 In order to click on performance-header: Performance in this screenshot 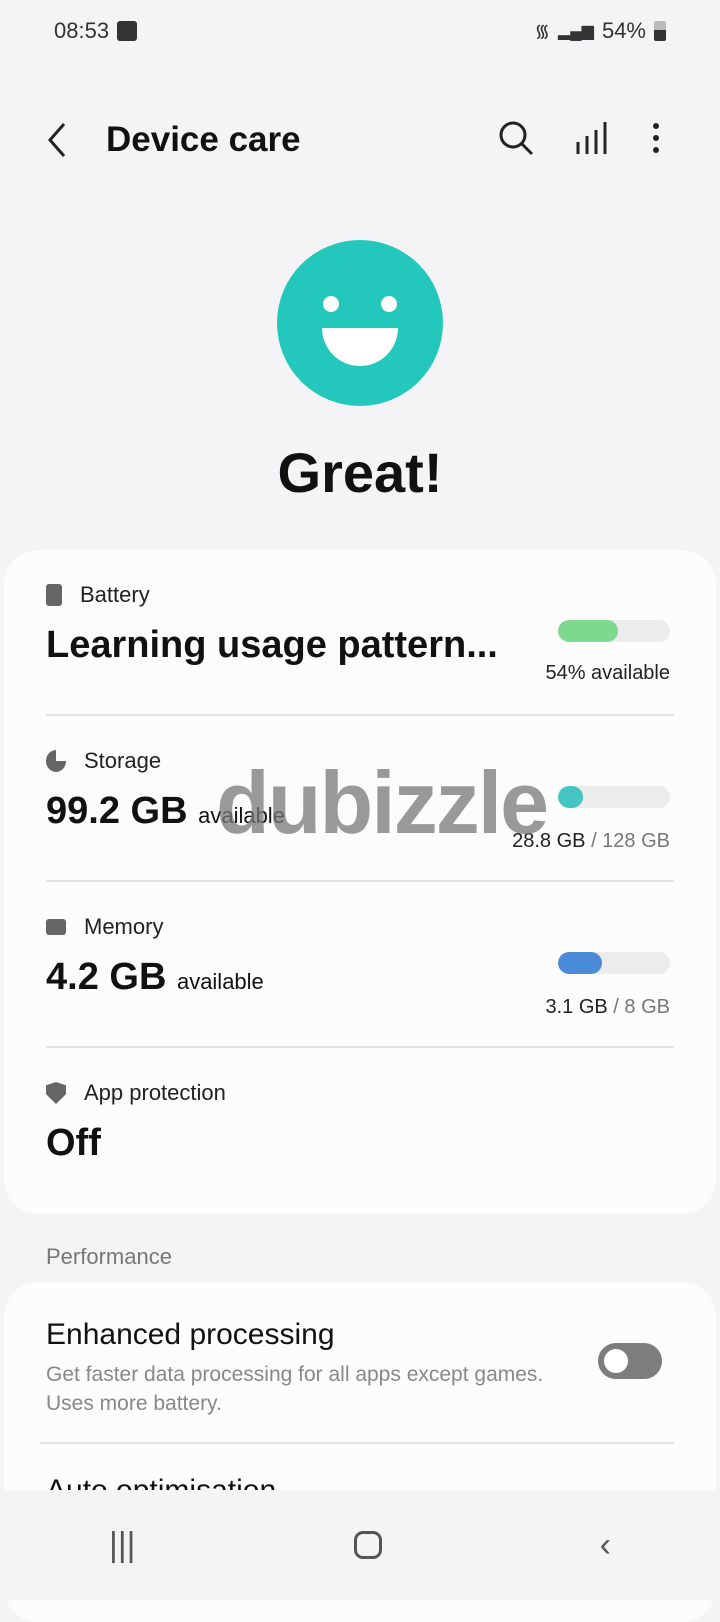, I will do `click(109, 1256)`.